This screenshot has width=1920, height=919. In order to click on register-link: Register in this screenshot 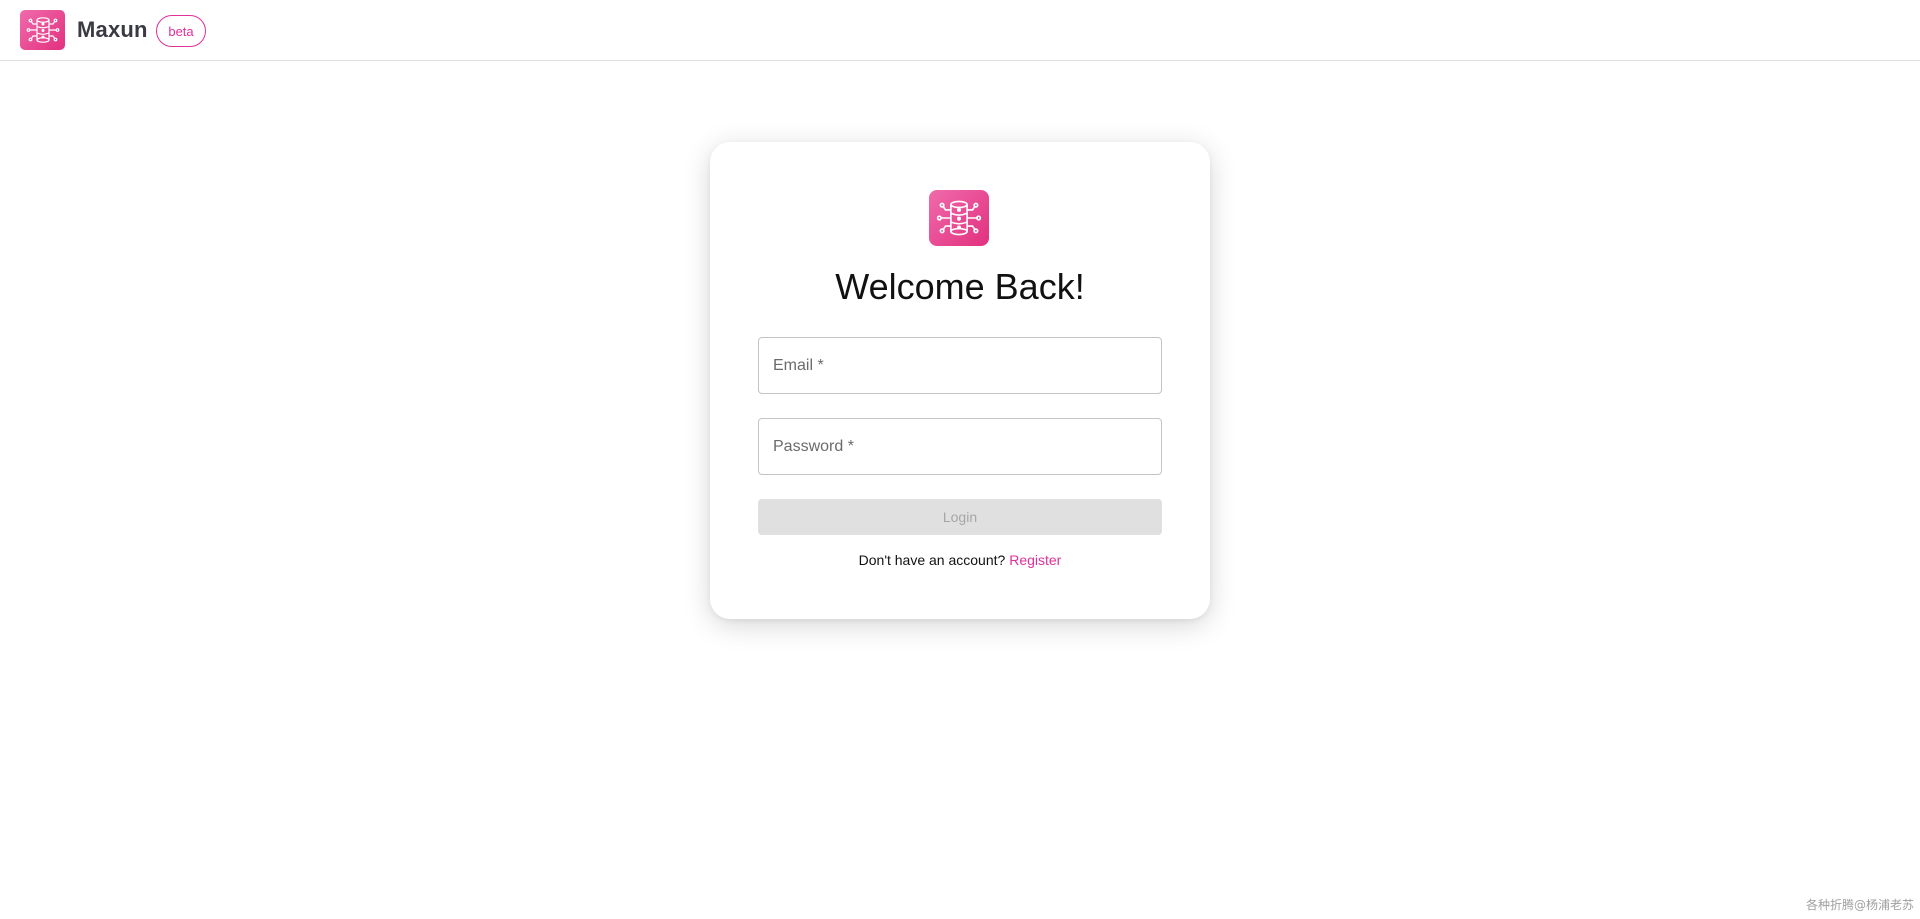, I will do `click(1035, 560)`.